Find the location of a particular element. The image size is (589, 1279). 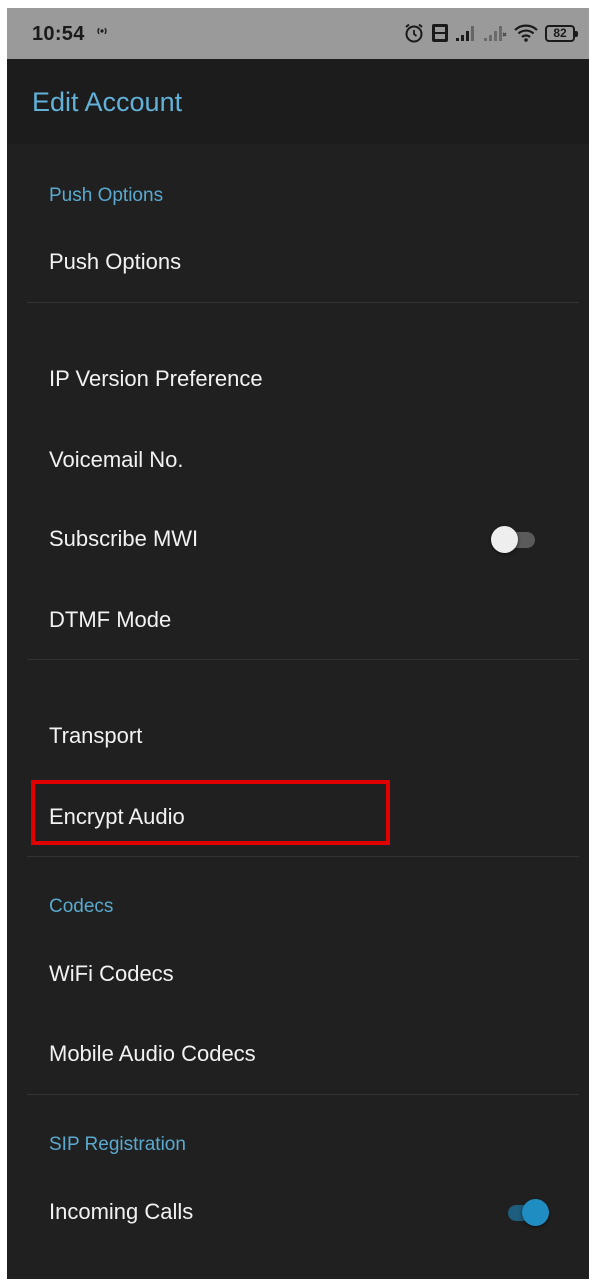

signal-icon is located at coordinates (465, 33).